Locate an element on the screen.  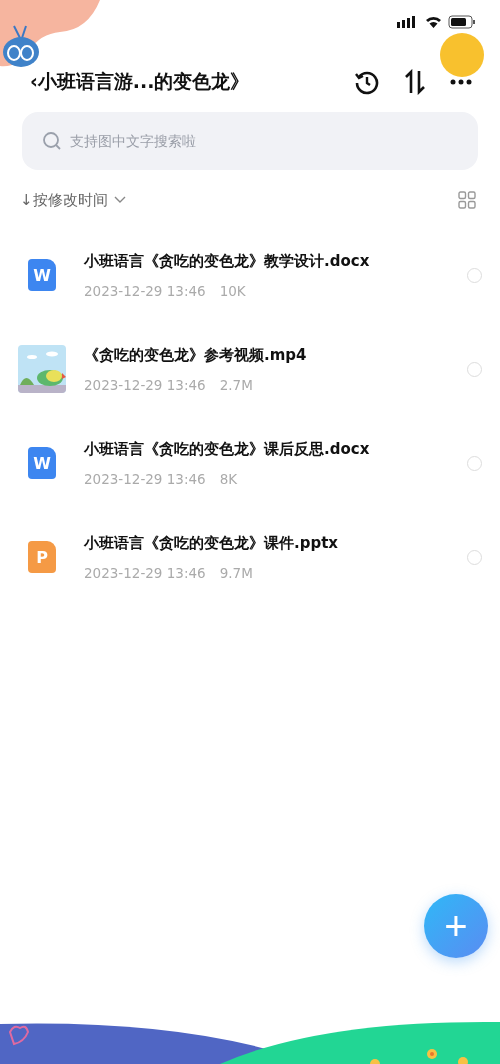
file-size: 2.7M is located at coordinates (236, 384).